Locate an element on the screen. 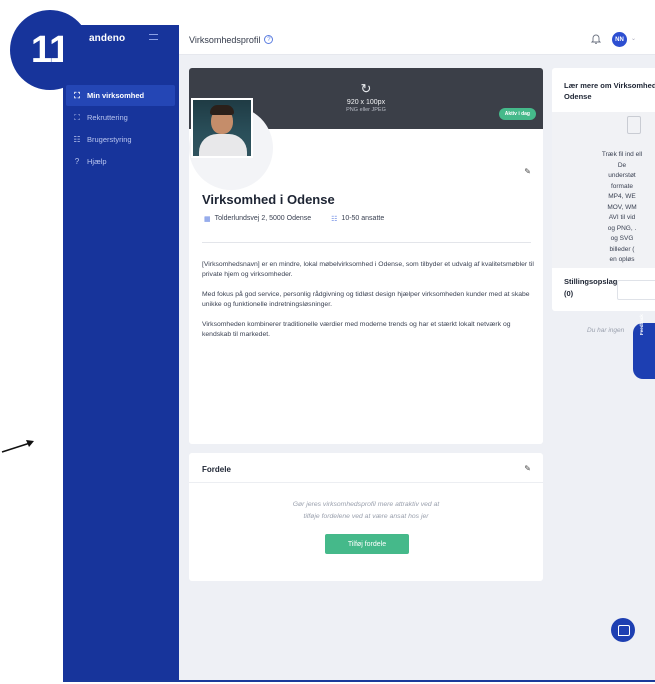 The width and height of the screenshot is (655, 684). company-name: Virksomhed i Odense is located at coordinates (268, 199).